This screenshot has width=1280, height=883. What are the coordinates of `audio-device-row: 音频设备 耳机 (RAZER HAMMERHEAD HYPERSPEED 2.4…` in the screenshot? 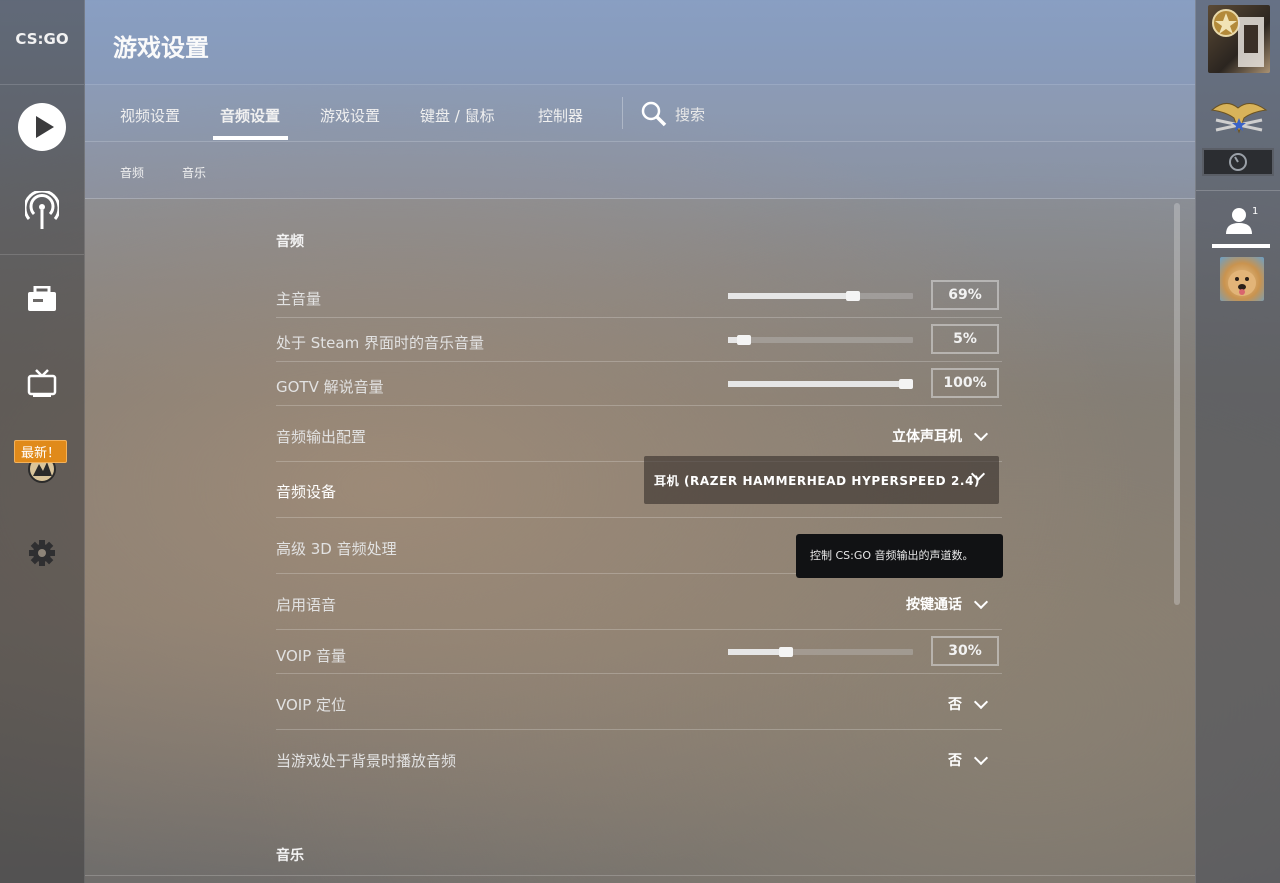 It's located at (639, 487).